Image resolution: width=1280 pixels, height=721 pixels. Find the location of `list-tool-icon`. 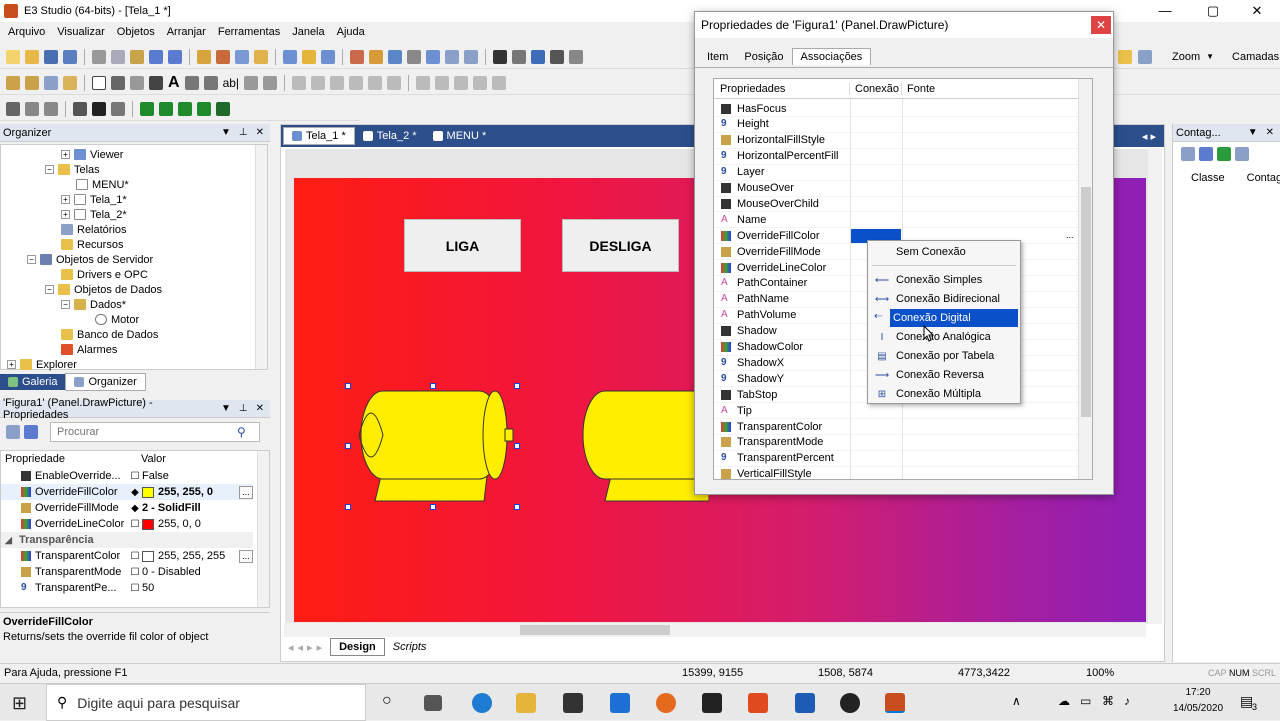

list-tool-icon is located at coordinates (137, 82).